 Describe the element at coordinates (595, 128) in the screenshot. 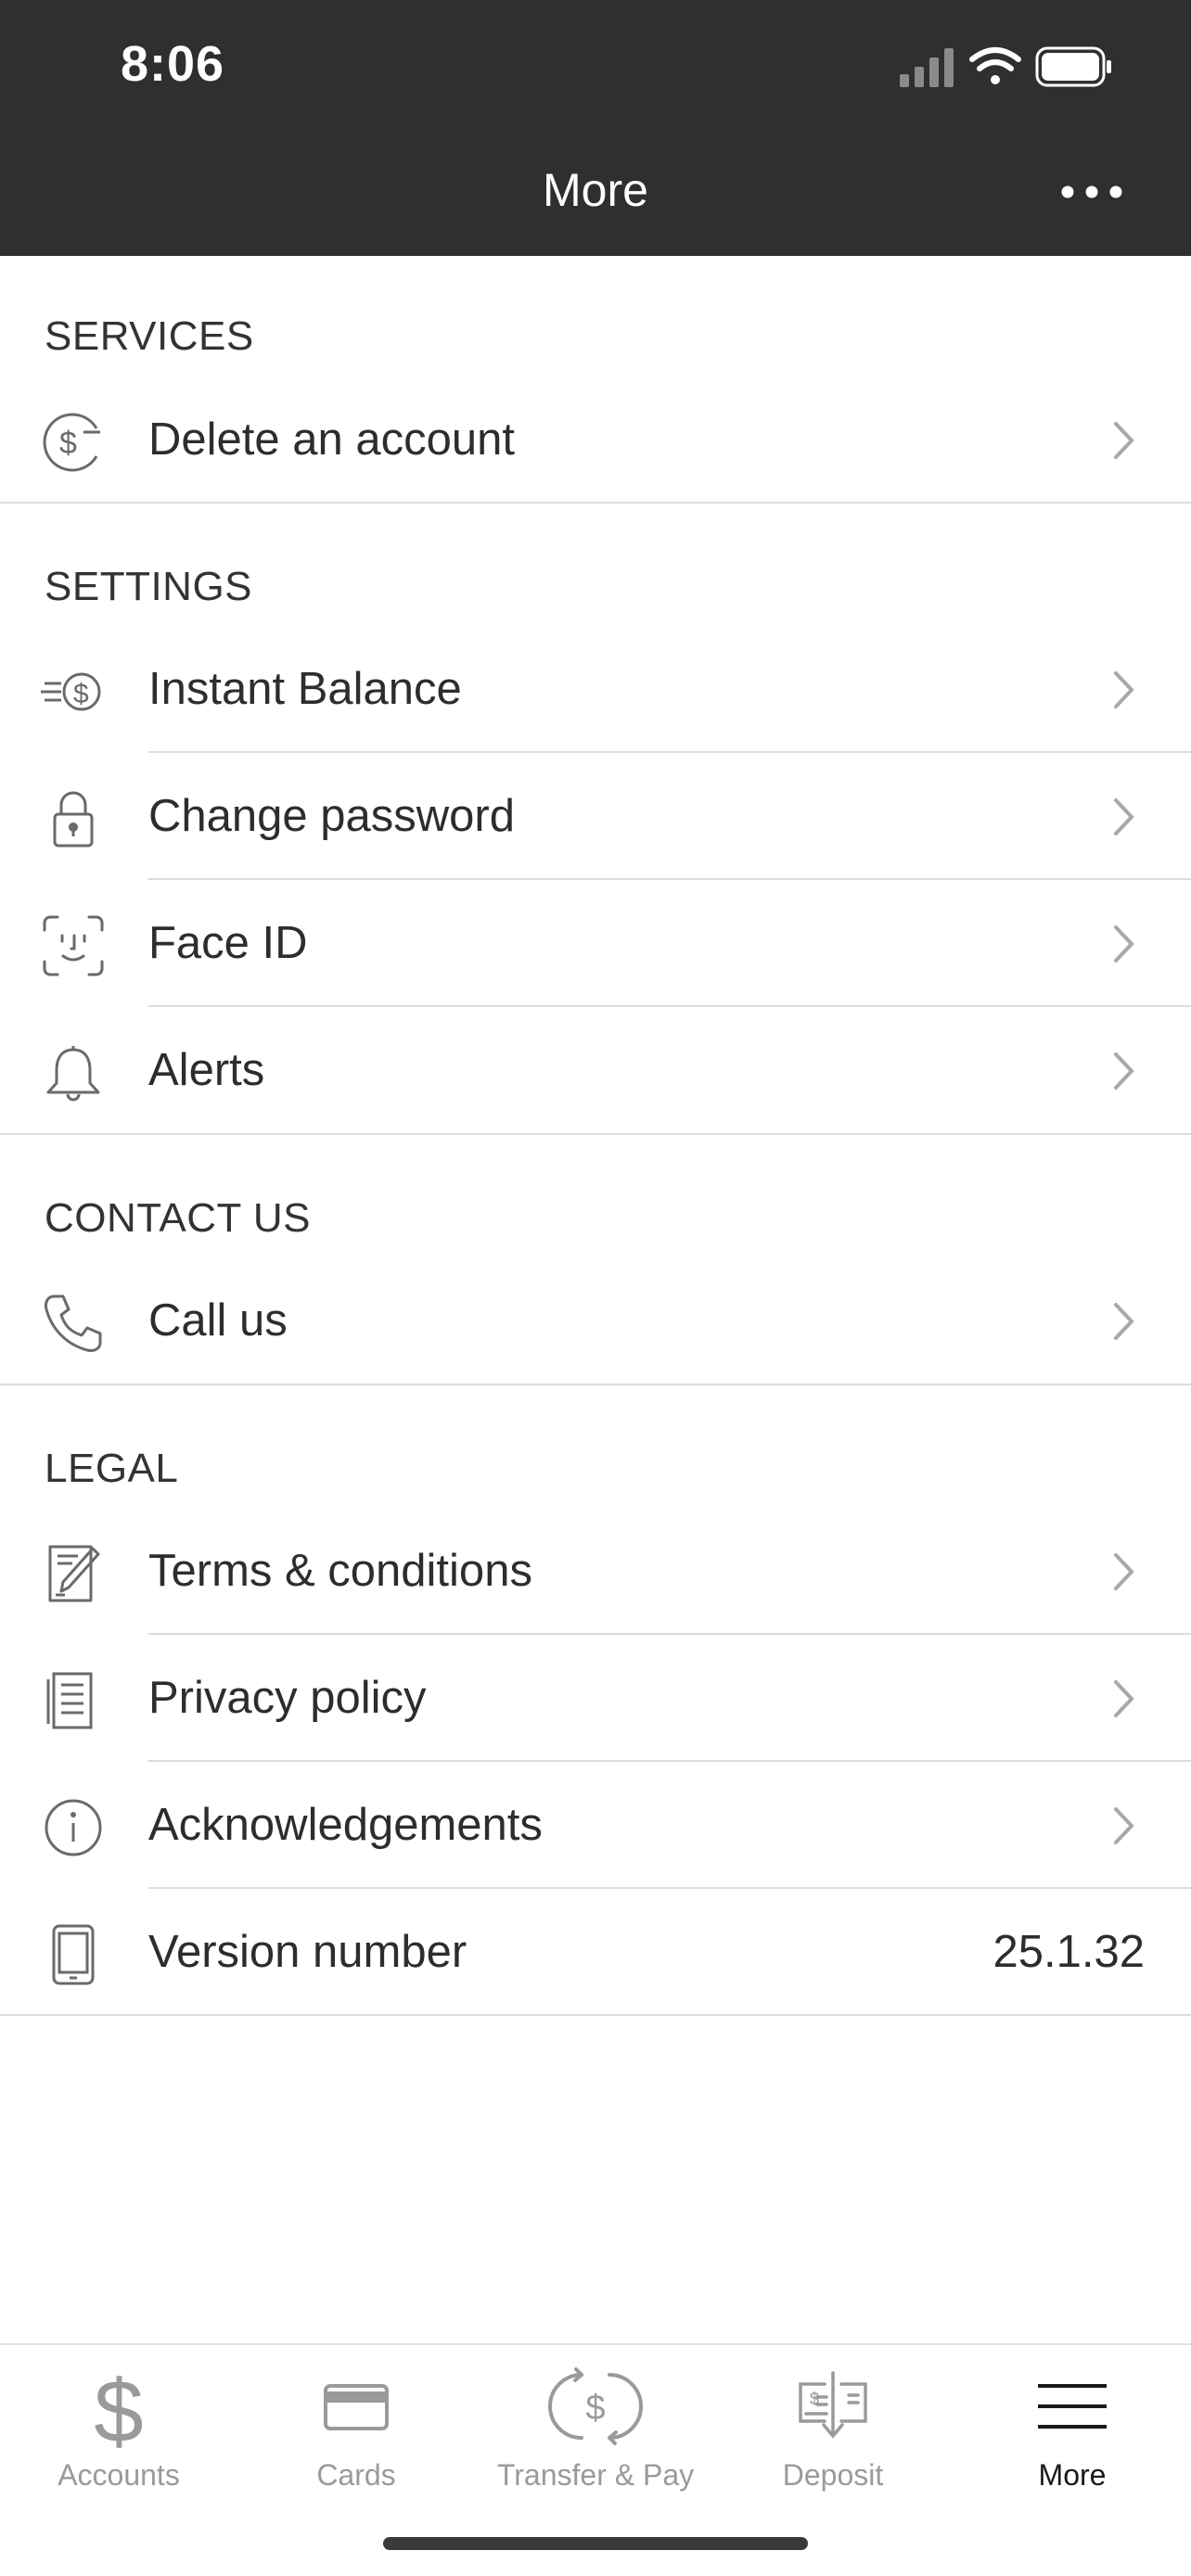

I see `navigation-bar: 8:06 More` at that location.